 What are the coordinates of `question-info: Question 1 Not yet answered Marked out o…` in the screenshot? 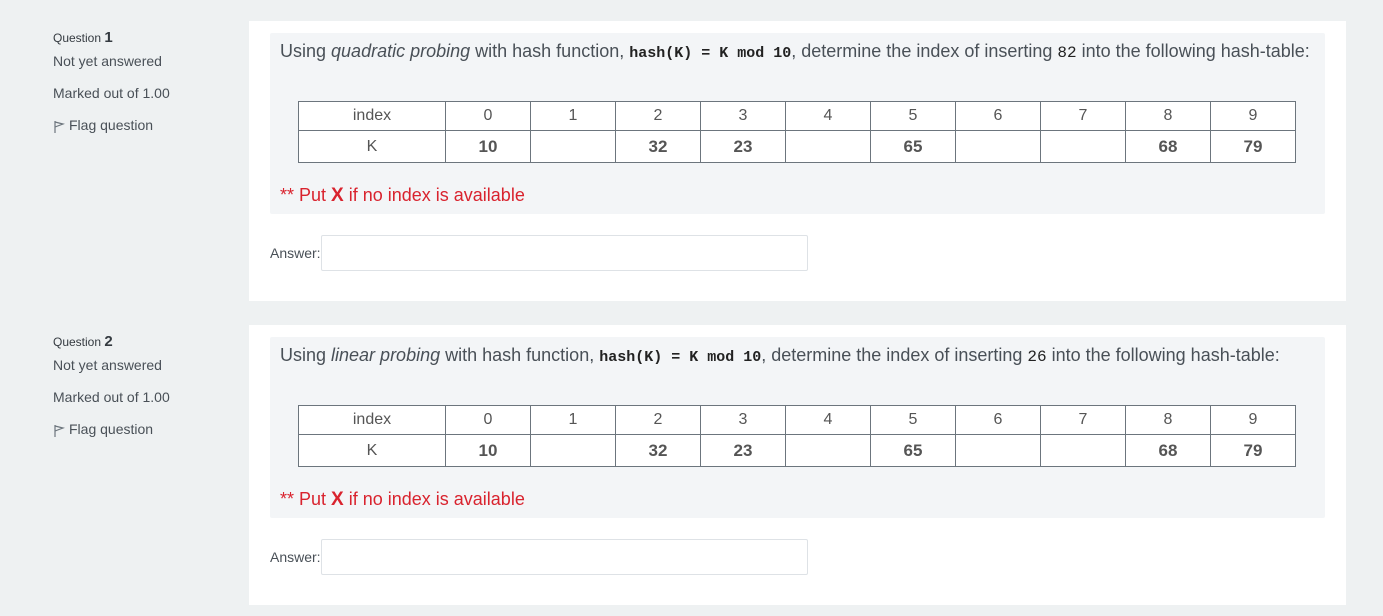 It's located at (143, 81).